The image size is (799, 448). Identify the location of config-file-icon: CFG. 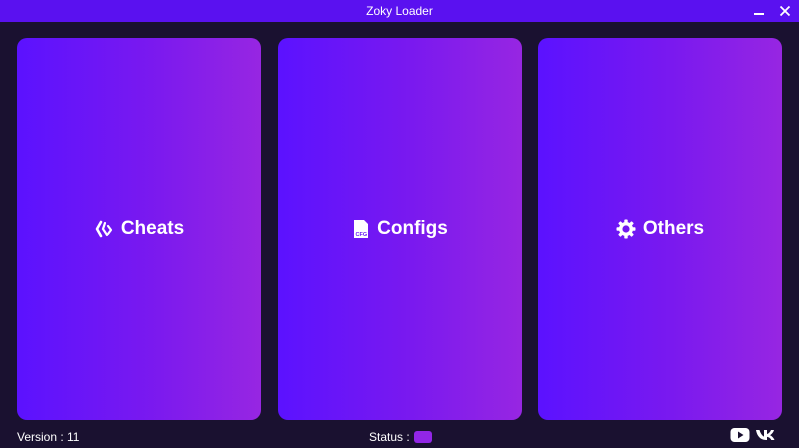
(361, 229).